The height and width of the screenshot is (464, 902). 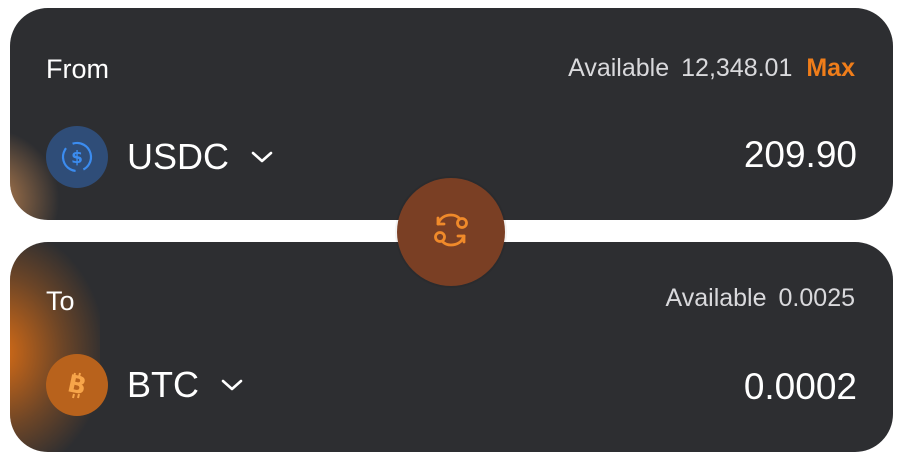 I want to click on usdc-coin-icon: $, so click(x=77, y=157).